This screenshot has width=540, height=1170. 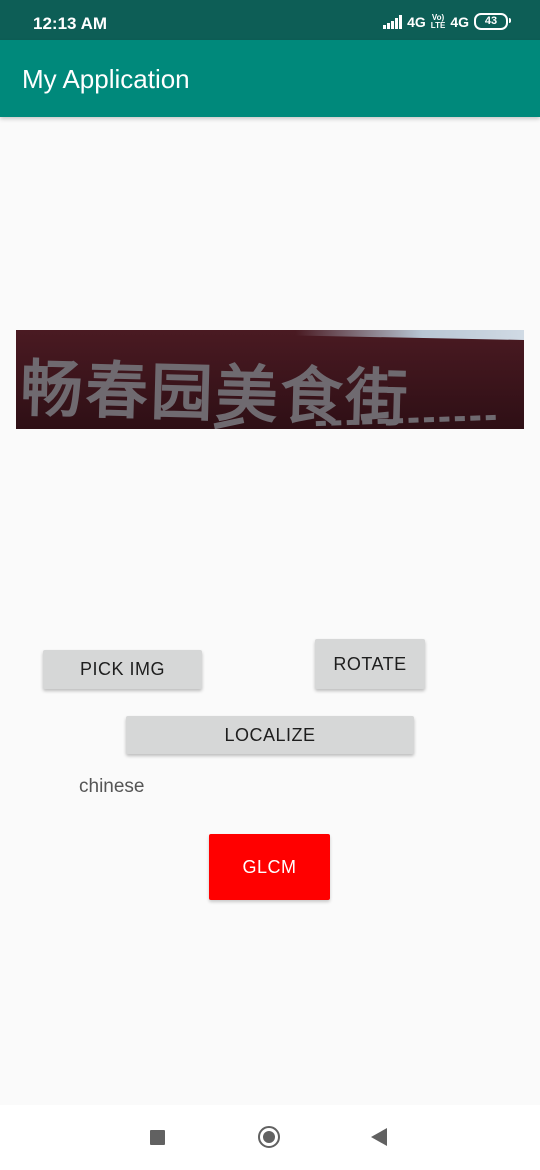 What do you see at coordinates (270, 20) in the screenshot?
I see `status-bar: 12:13 AM 4G Vo) LTE 4G 43` at bounding box center [270, 20].